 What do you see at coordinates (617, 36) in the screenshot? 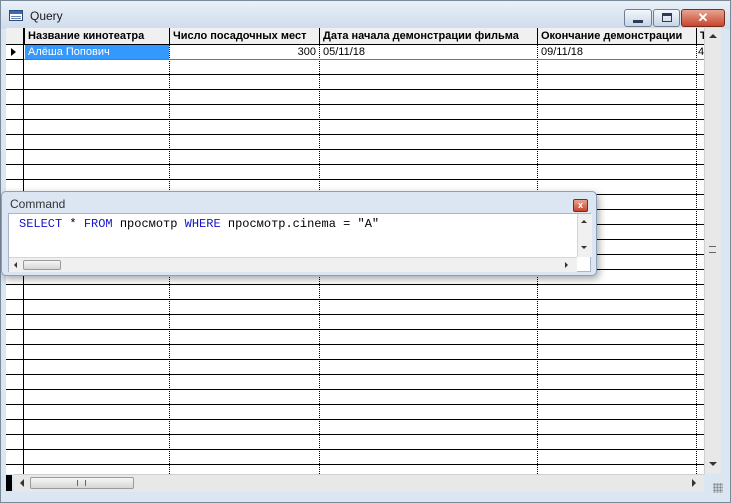
I see `column-header-end-date: Окончание демонстрации` at bounding box center [617, 36].